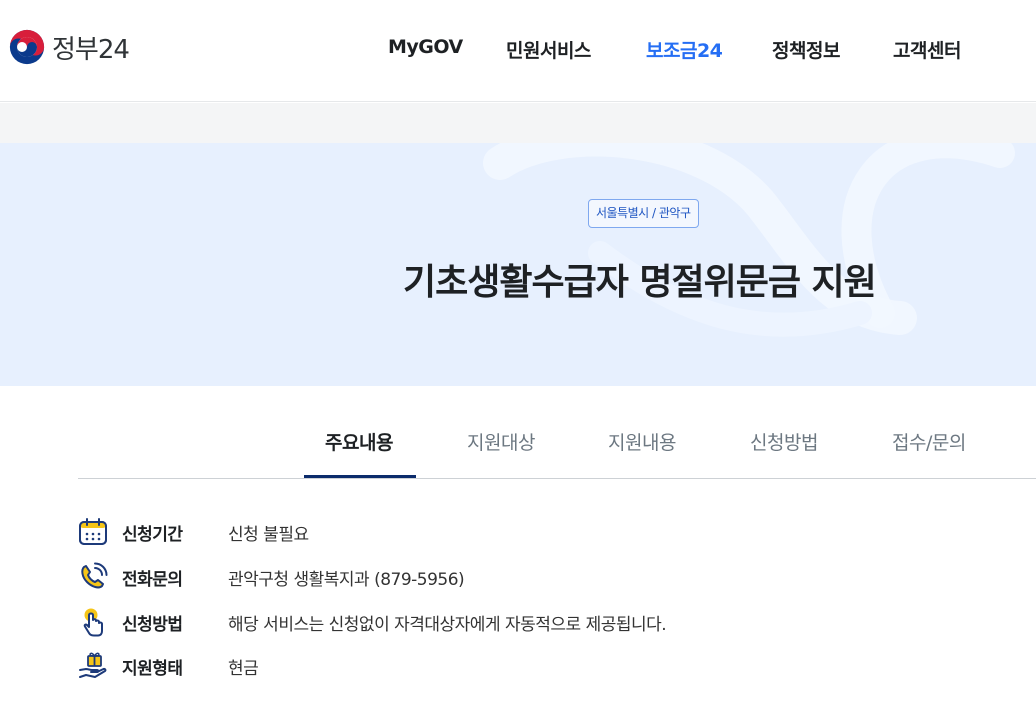 Image resolution: width=1036 pixels, height=718 pixels. What do you see at coordinates (243, 668) in the screenshot?
I see `info-value: 현금` at bounding box center [243, 668].